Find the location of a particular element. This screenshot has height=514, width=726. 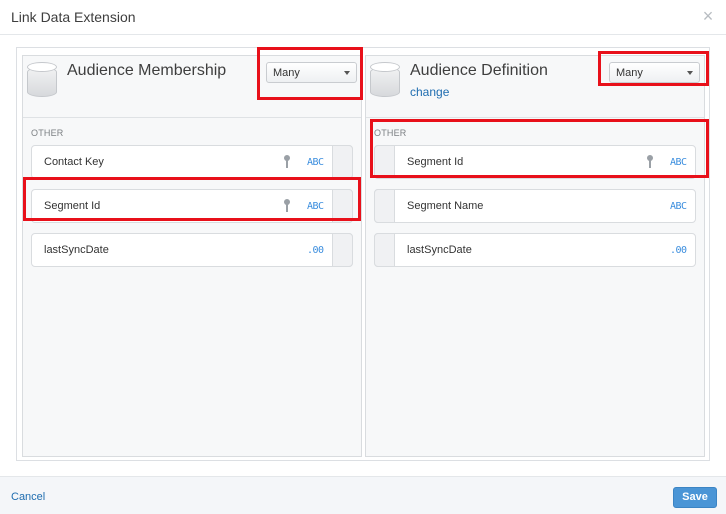

field-name: Segment Name is located at coordinates (445, 206).